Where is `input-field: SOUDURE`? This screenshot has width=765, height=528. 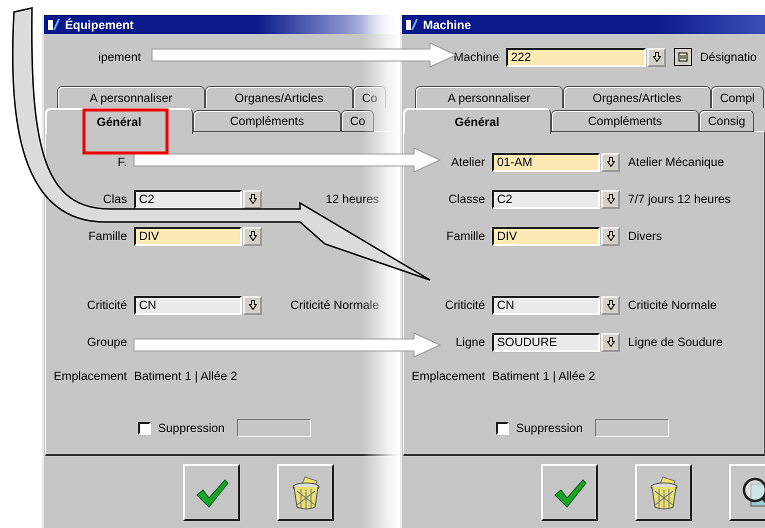 input-field: SOUDURE is located at coordinates (546, 342).